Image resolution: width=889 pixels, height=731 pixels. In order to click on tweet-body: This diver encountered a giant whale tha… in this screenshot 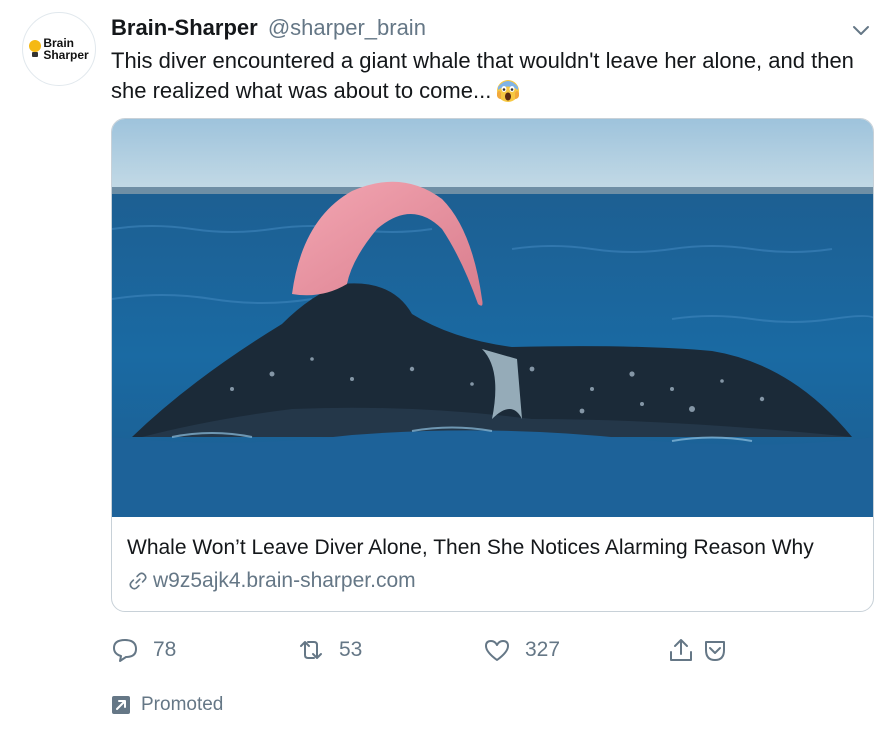, I will do `click(482, 75)`.